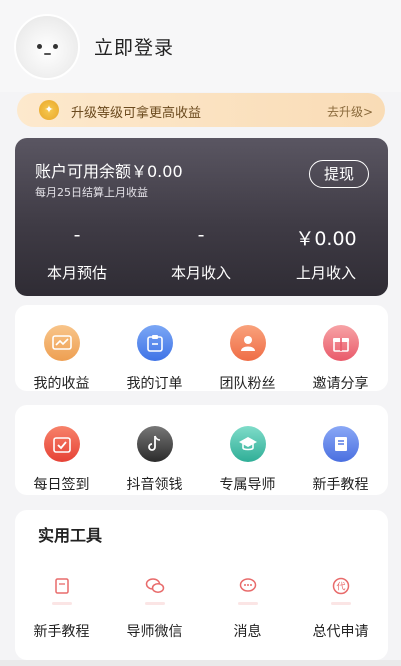 The height and width of the screenshot is (666, 401). What do you see at coordinates (55, 46) in the screenshot?
I see `avatar-eye-right` at bounding box center [55, 46].